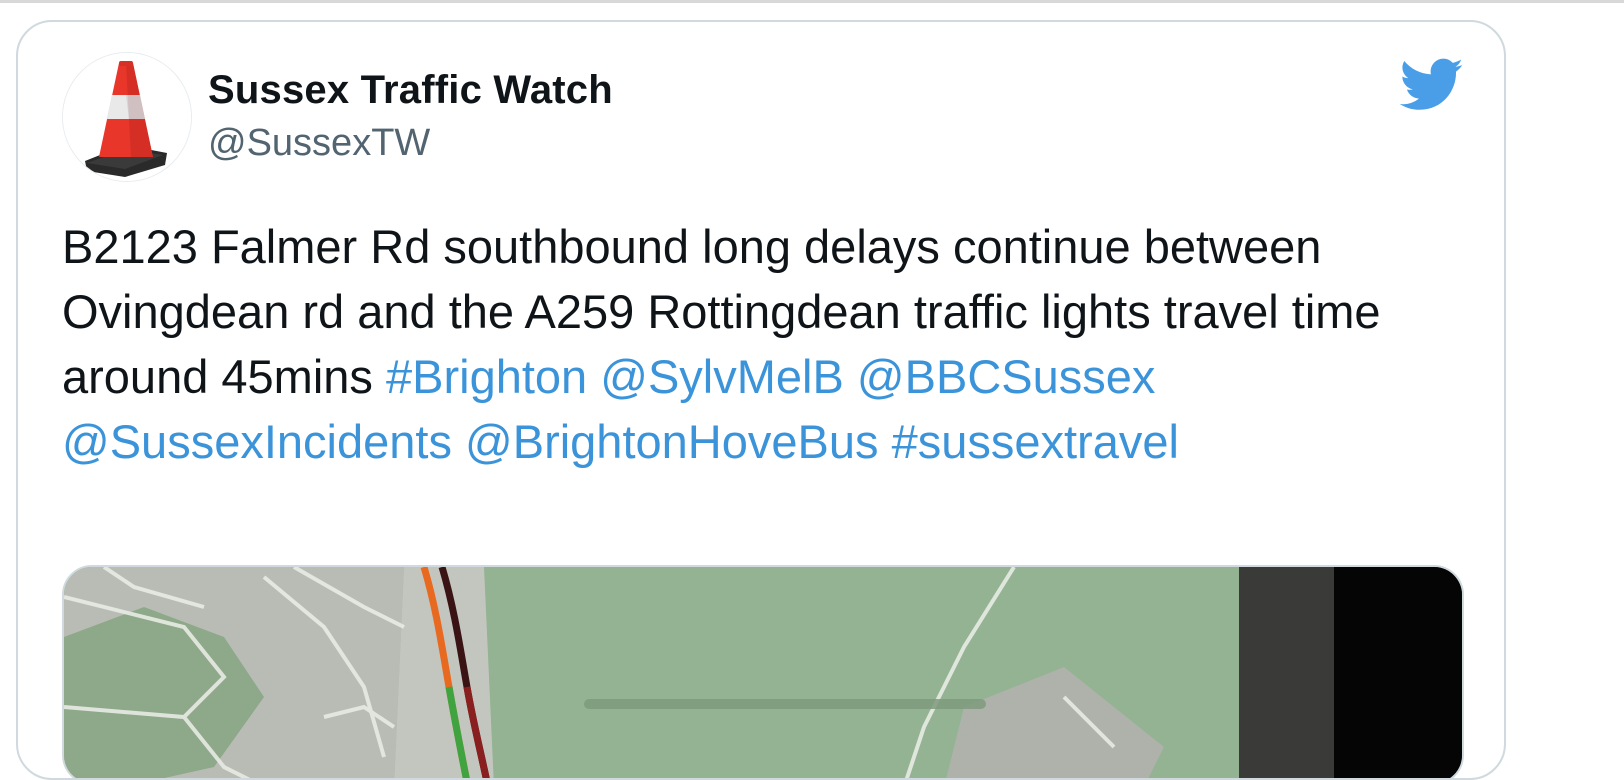 This screenshot has height=780, width=1624. What do you see at coordinates (1035, 441) in the screenshot?
I see `hashtag-sussextravel: #sussextravel` at bounding box center [1035, 441].